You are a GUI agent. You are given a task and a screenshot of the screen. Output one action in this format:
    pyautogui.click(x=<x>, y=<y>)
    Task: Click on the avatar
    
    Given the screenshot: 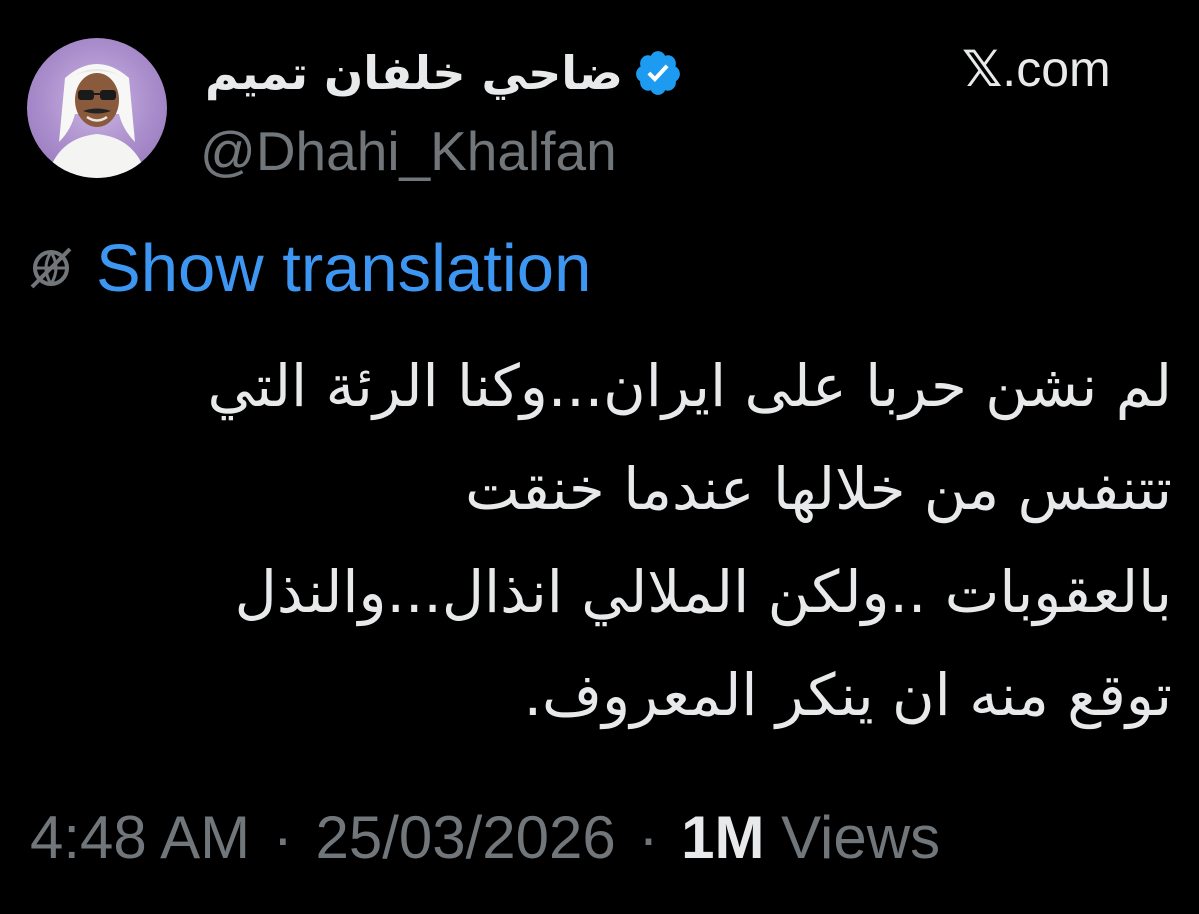 What is the action you would take?
    pyautogui.click(x=97, y=108)
    